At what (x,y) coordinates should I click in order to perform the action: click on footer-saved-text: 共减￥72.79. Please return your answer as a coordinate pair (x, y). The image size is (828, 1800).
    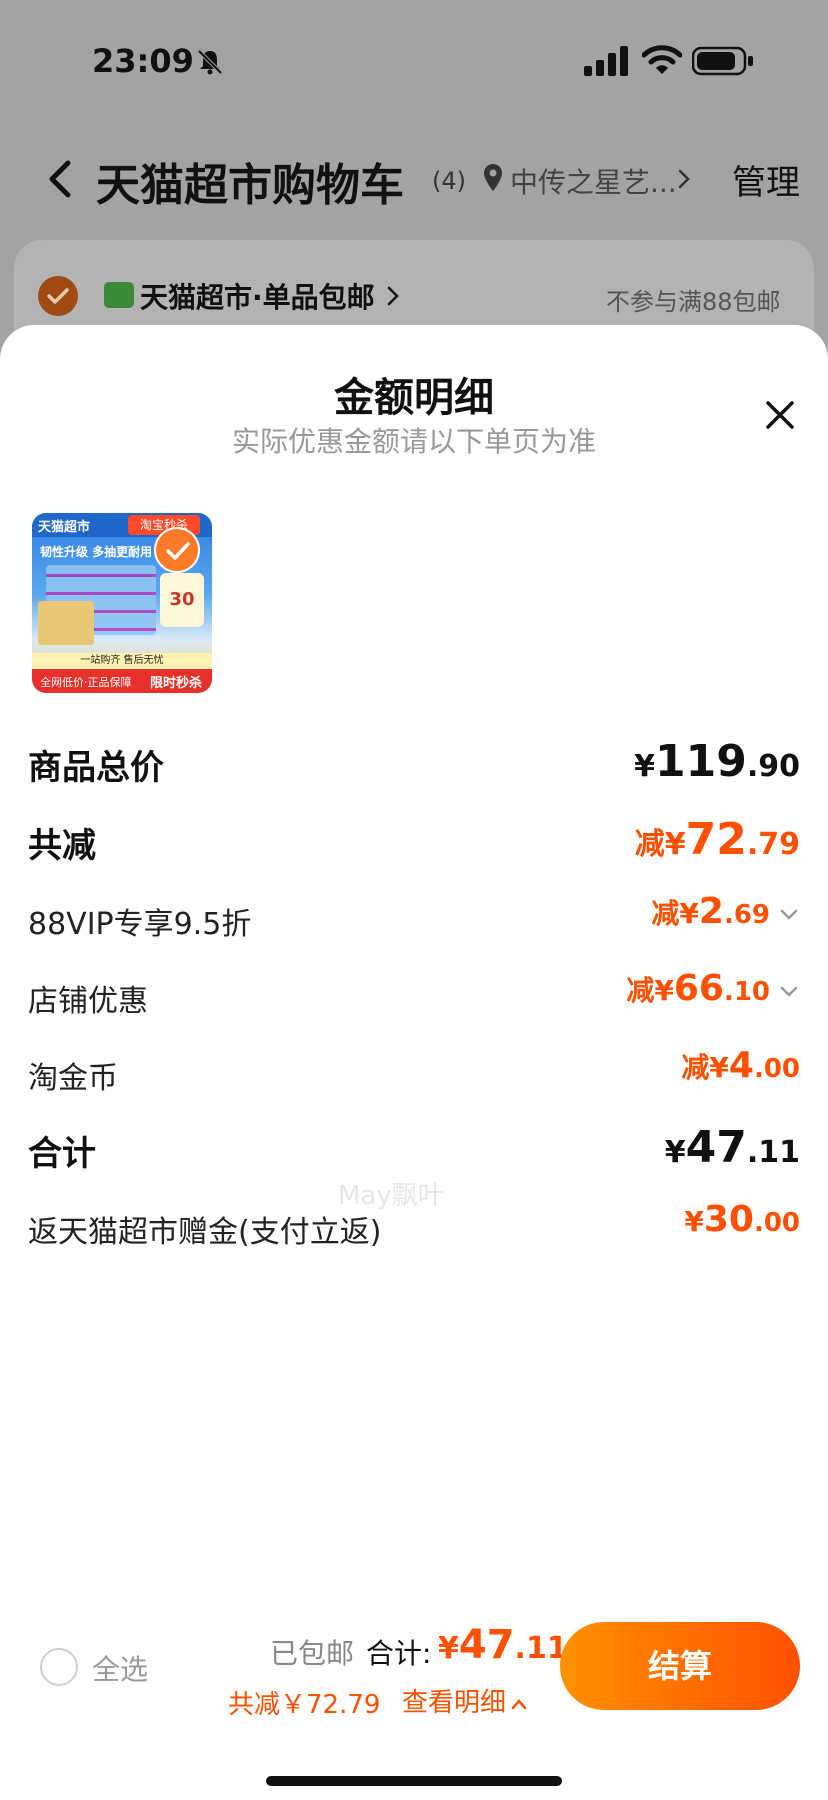
    Looking at the image, I should click on (304, 1705).